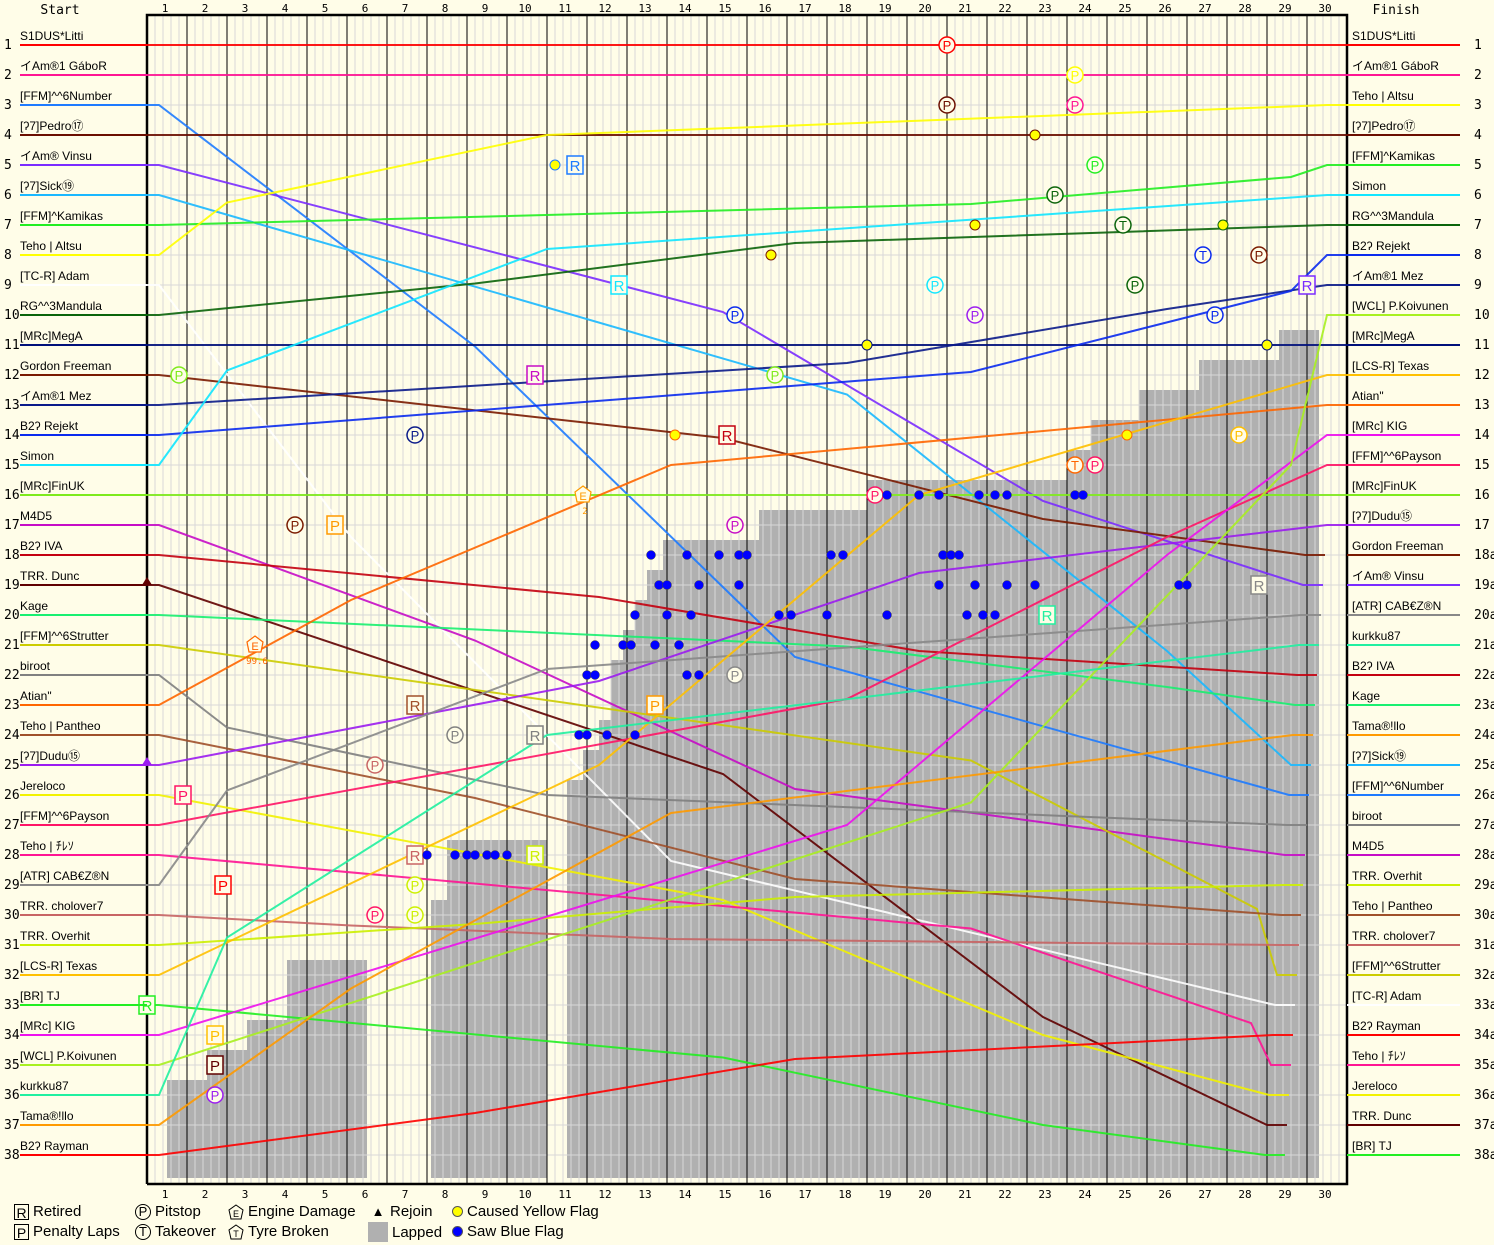  Describe the element at coordinates (8, 285) in the screenshot. I see `start-position-number: 9` at that location.